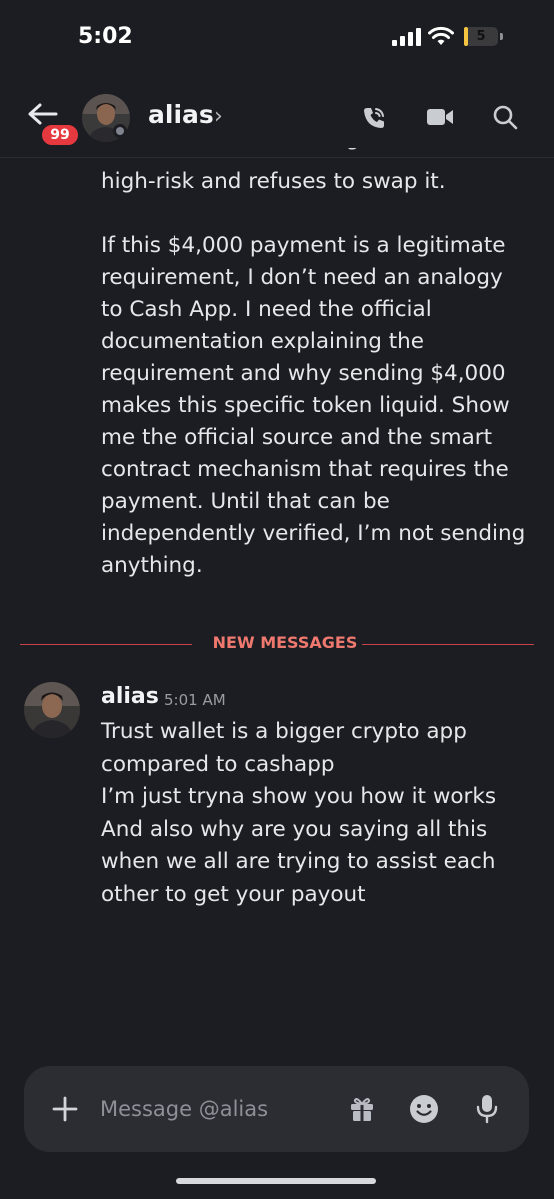  Describe the element at coordinates (276, 1181) in the screenshot. I see `home-indicator` at that location.